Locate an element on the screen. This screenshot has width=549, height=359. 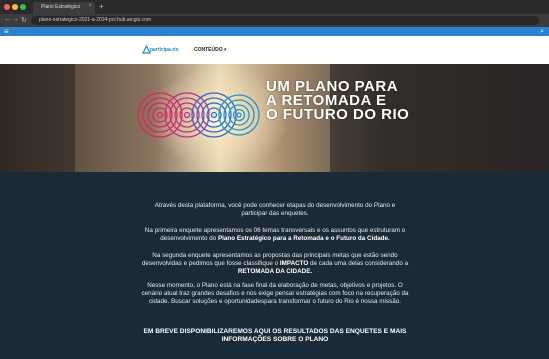
tab-title: Plano Estratégico is located at coordinates (61, 7).